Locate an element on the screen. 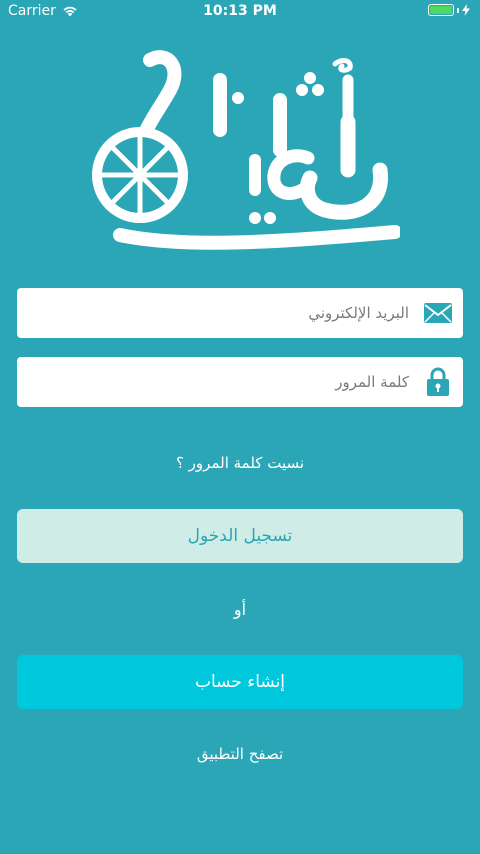 This screenshot has height=854, width=480. login-button-label: تسجيل الدخول is located at coordinates (240, 536).